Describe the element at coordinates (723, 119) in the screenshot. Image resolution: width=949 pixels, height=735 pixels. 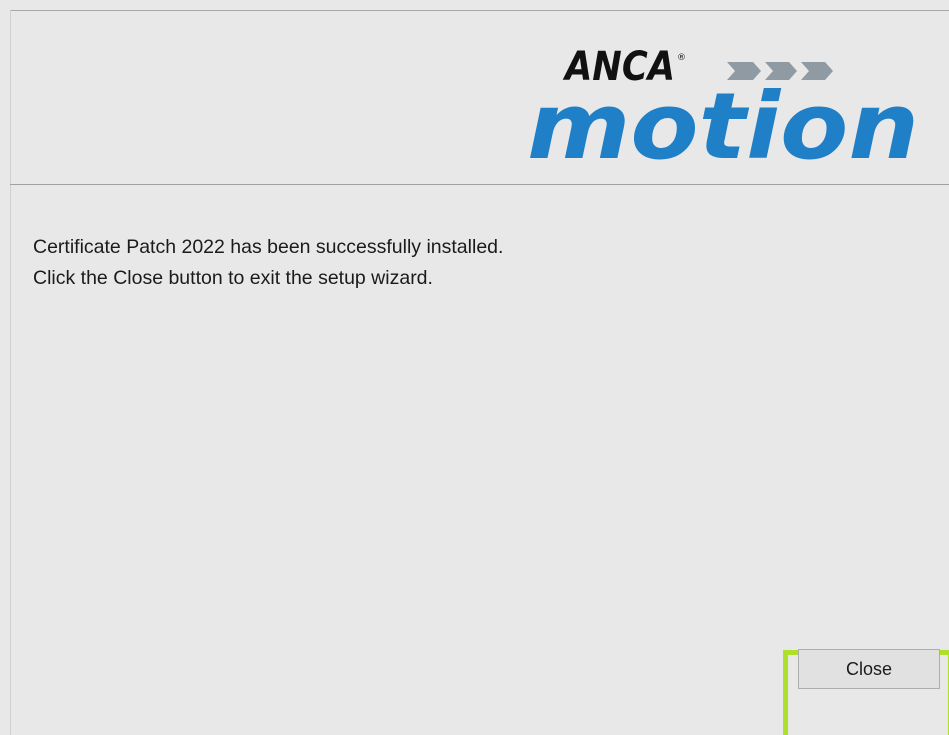
I see `logo-brand-bottom: motion` at that location.